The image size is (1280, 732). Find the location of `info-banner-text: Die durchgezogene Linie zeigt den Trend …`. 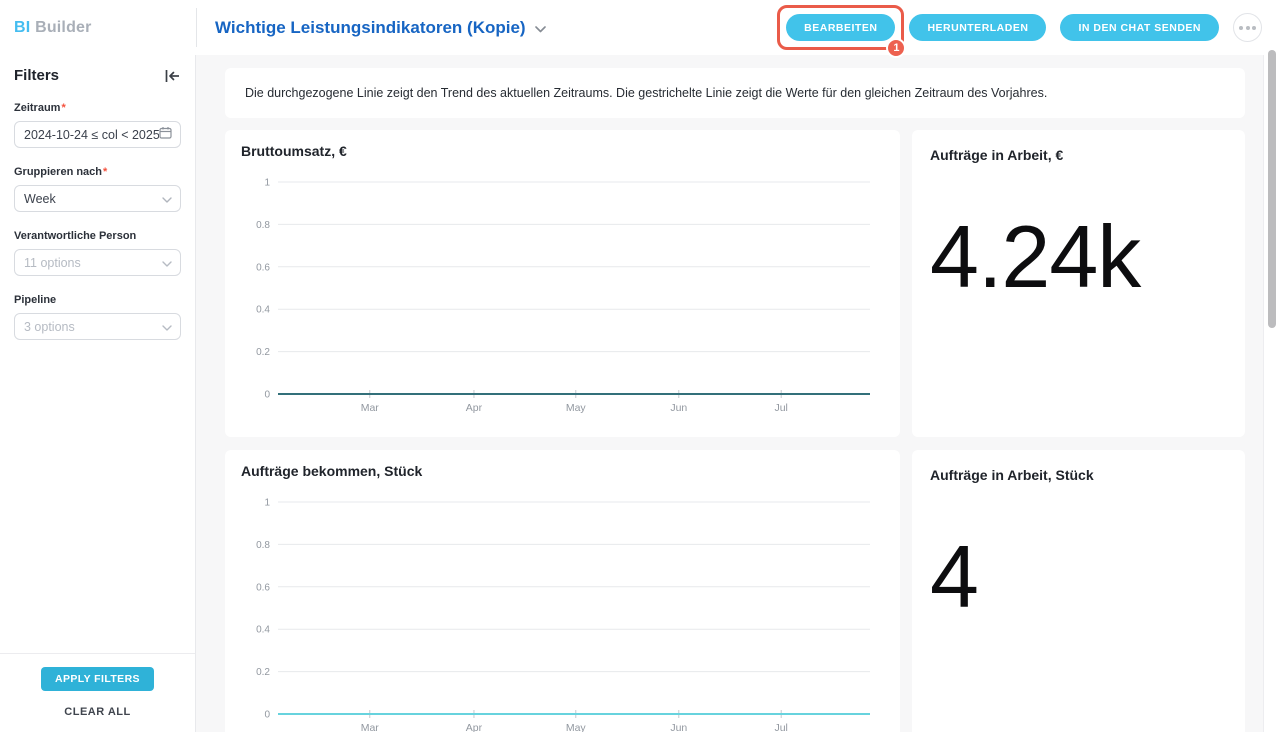

info-banner-text: Die durchgezogene Linie zeigt den Trend … is located at coordinates (646, 93).